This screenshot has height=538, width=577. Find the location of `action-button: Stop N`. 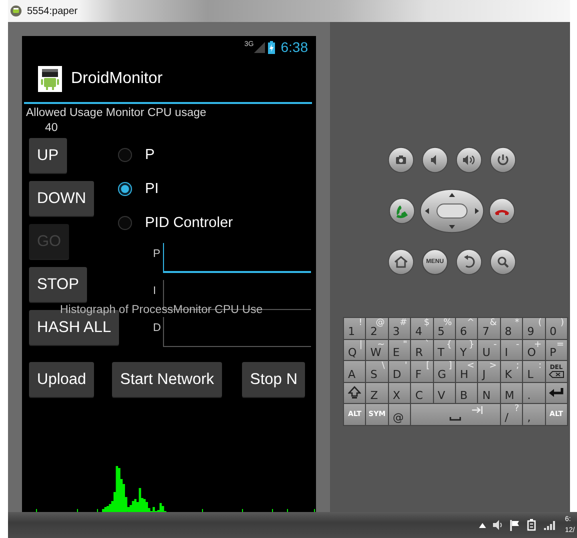

action-button: Stop N is located at coordinates (274, 379).